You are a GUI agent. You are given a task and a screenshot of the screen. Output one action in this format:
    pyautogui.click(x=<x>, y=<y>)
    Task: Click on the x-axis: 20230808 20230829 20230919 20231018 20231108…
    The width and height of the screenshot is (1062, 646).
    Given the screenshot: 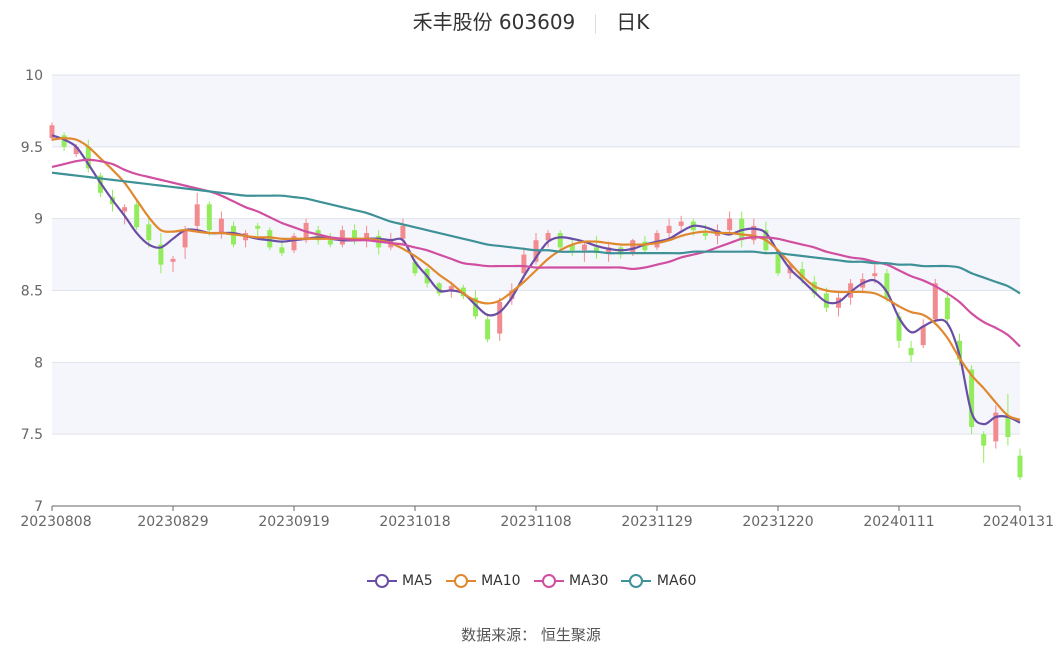 What is the action you would take?
    pyautogui.click(x=537, y=517)
    